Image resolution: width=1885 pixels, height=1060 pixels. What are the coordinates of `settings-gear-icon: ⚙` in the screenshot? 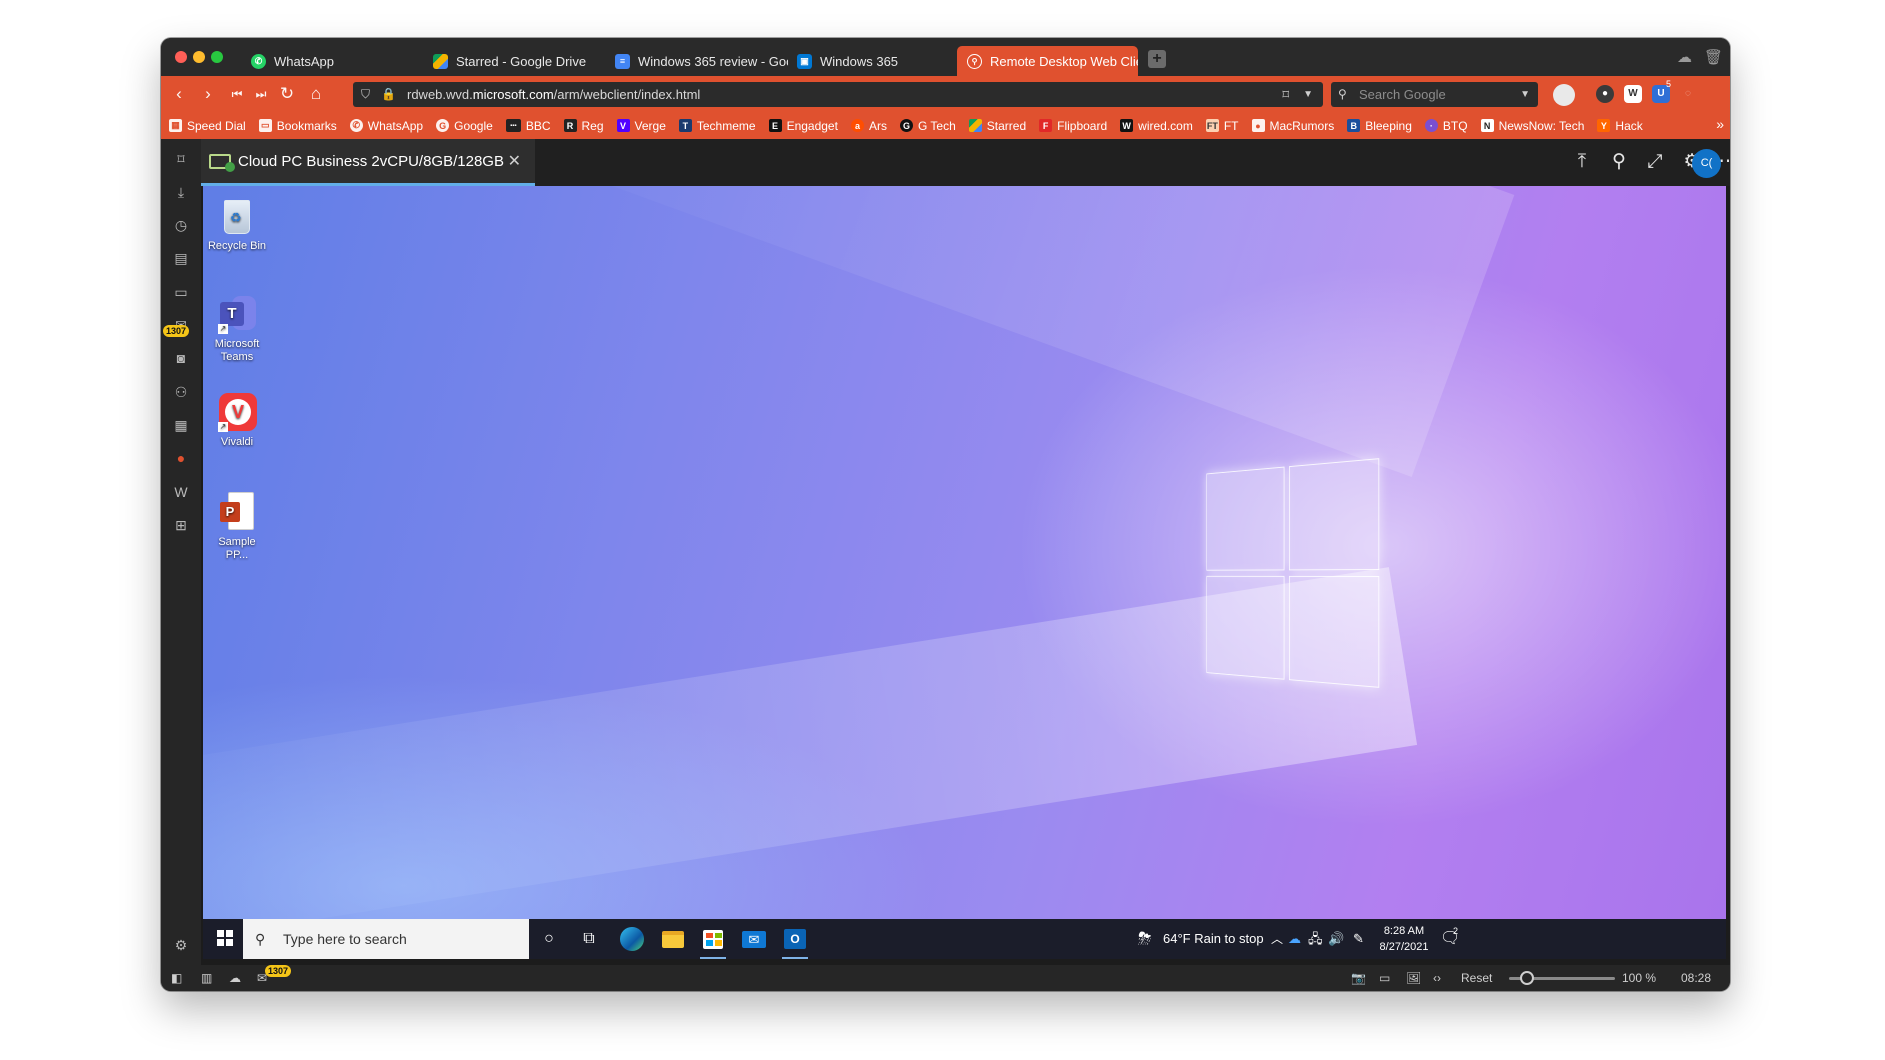 It's located at (181, 945).